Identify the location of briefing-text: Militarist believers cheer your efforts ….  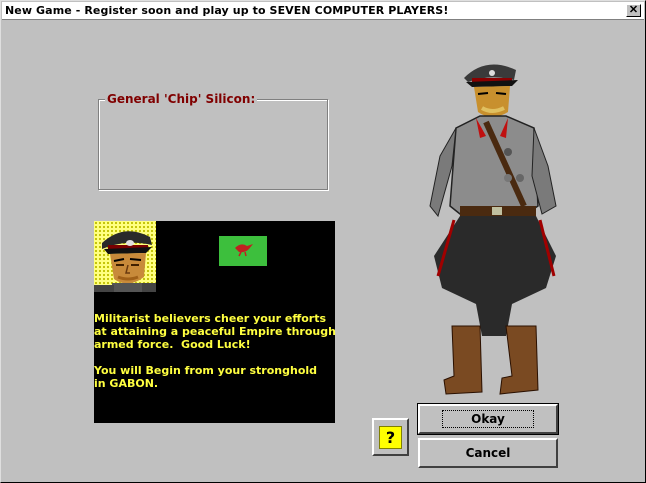
(215, 351).